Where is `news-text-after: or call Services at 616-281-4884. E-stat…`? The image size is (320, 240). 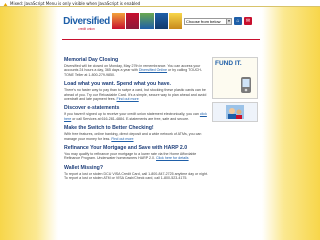
news-text-after: or call Services at 616-281-4884. E-stat… is located at coordinates (131, 118).